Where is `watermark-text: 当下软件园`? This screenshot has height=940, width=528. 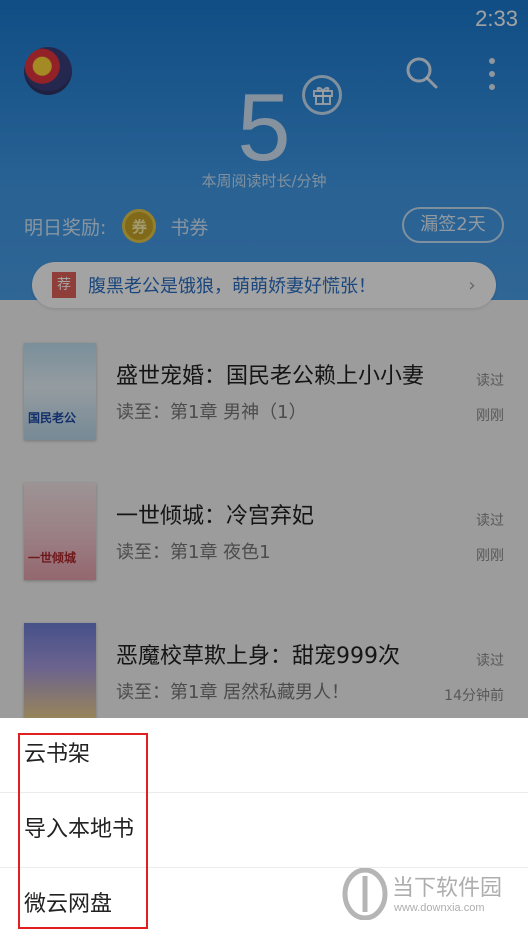
watermark-text: 当下软件园 is located at coordinates (447, 888).